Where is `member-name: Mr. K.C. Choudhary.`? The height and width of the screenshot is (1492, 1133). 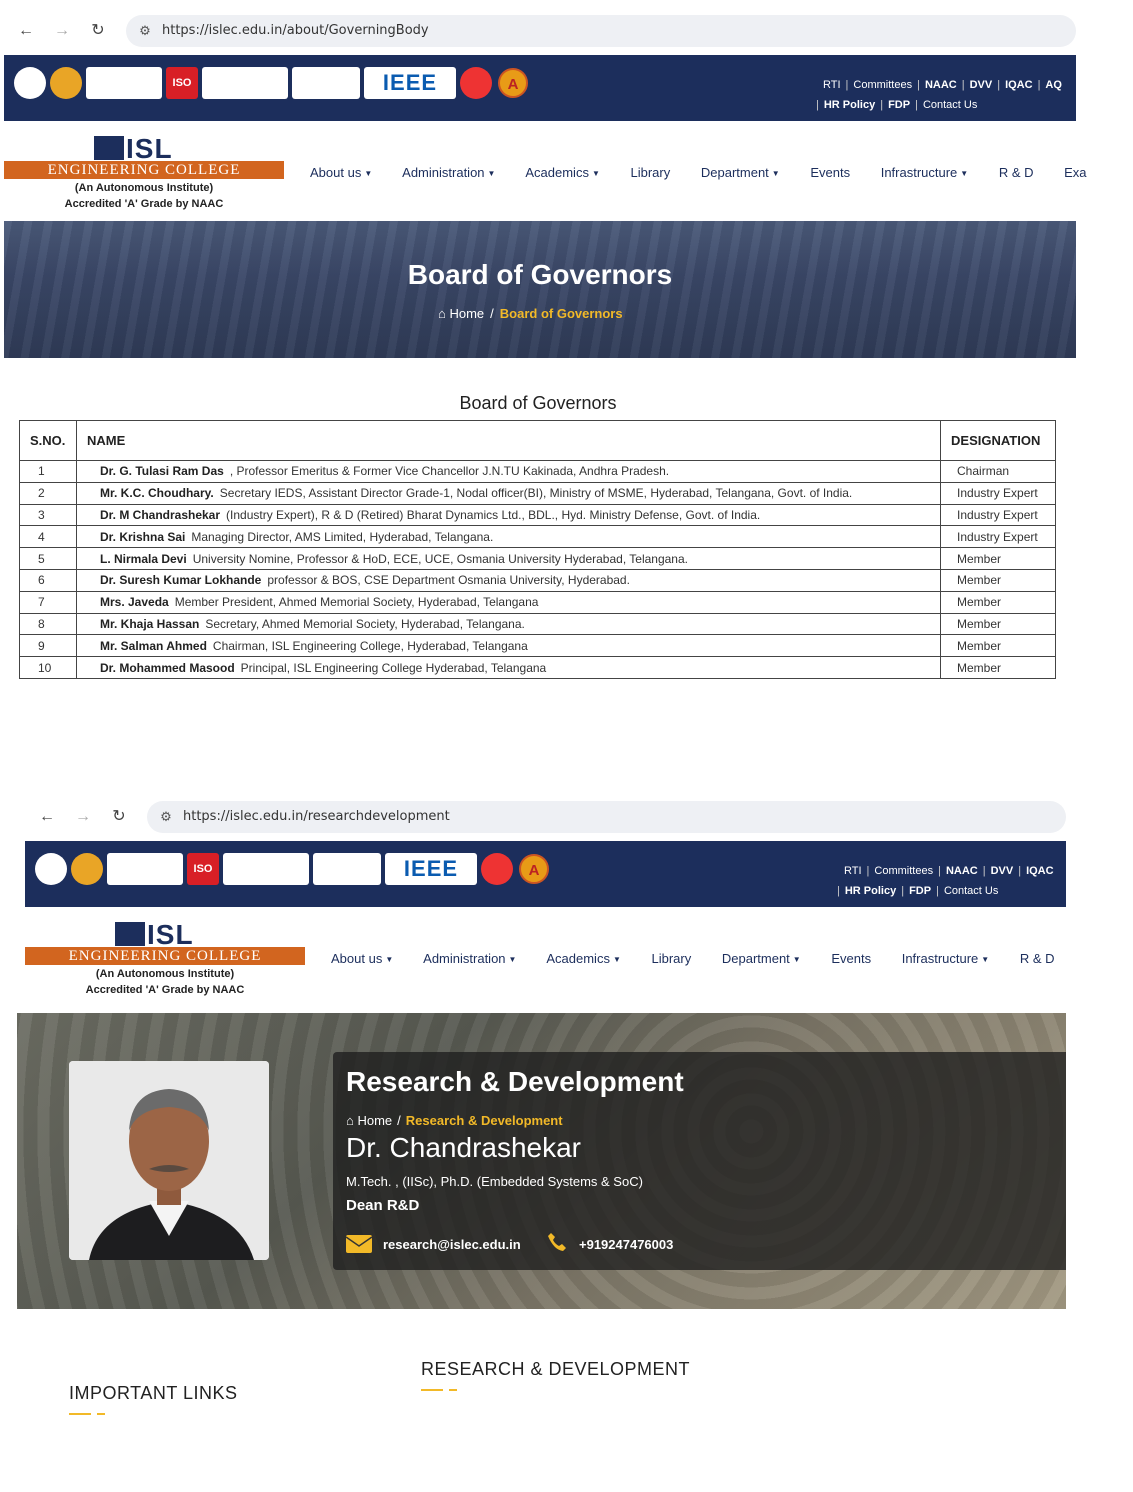
member-name: Mr. K.C. Choudhary. is located at coordinates (156, 493).